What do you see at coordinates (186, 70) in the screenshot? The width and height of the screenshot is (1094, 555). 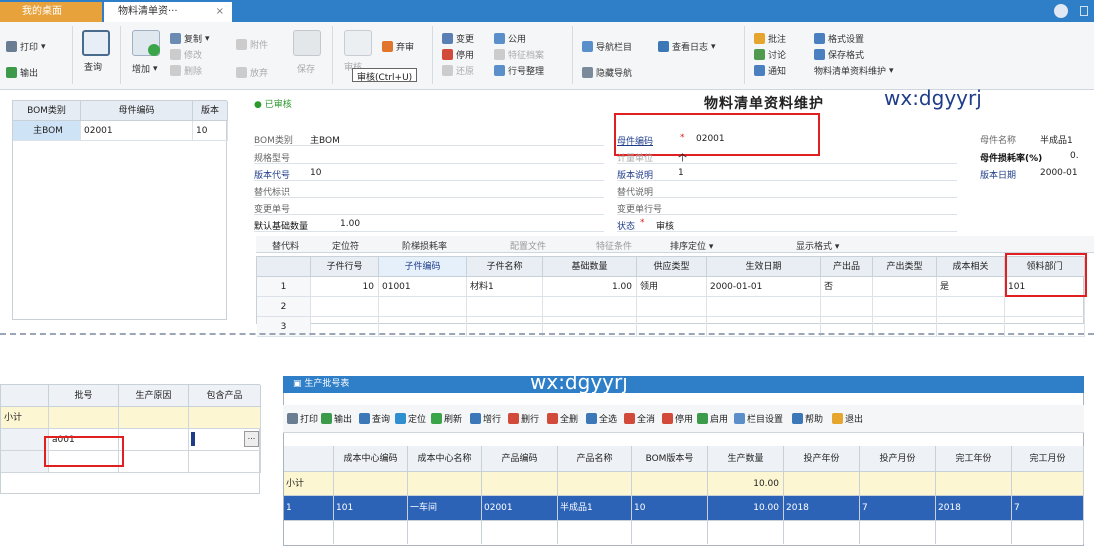 I see `delete-button: 删除` at bounding box center [186, 70].